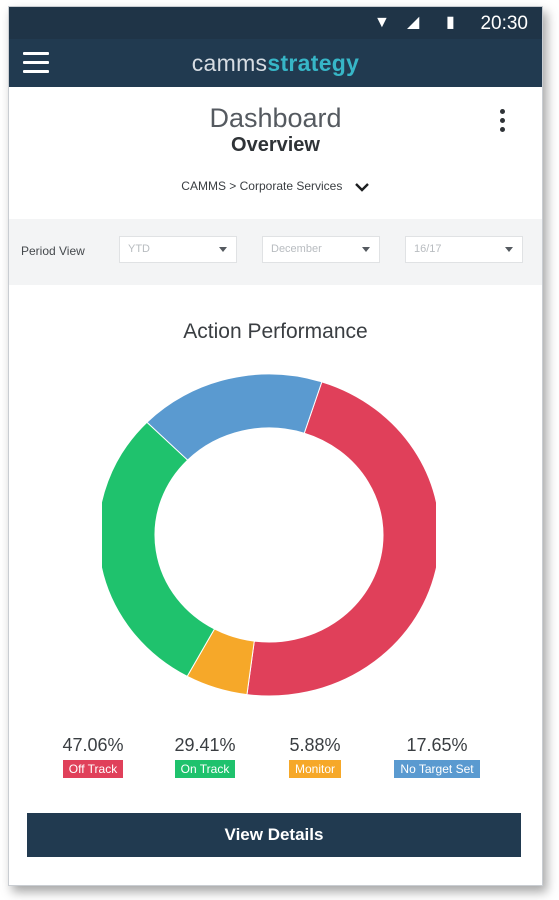  I want to click on year-select: 16/17, so click(464, 249).